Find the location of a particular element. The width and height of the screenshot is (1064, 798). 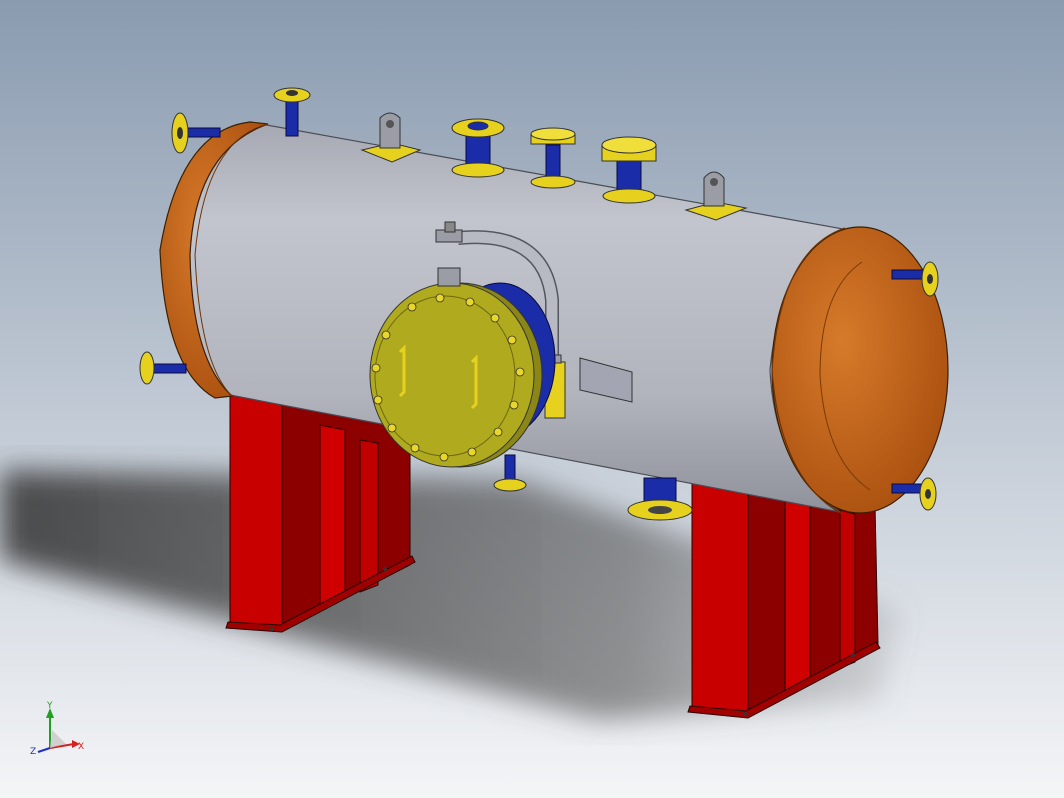

triad-x-label: X is located at coordinates (81, 747).